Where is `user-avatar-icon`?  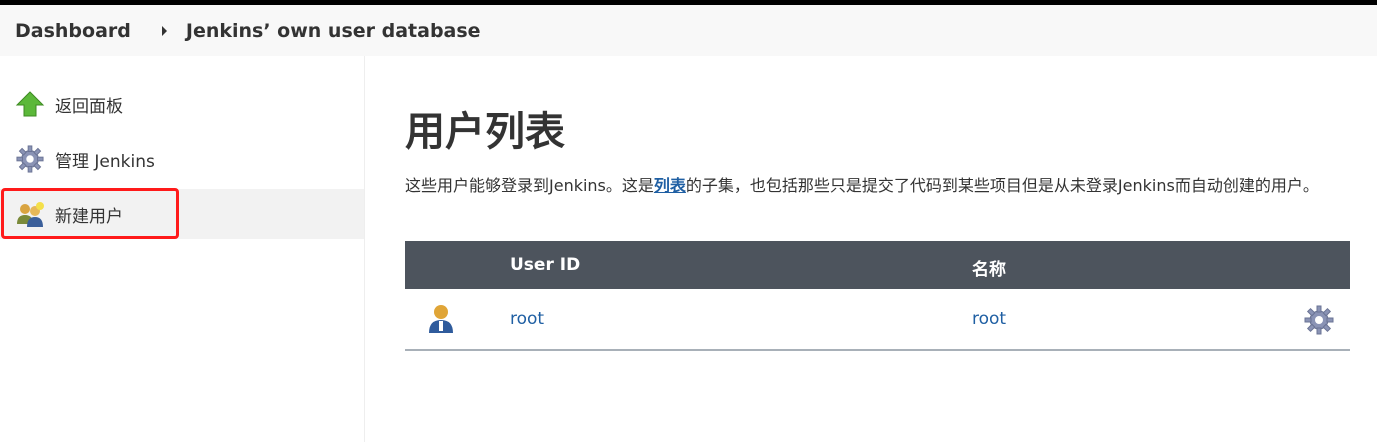
user-avatar-icon is located at coordinates (441, 319).